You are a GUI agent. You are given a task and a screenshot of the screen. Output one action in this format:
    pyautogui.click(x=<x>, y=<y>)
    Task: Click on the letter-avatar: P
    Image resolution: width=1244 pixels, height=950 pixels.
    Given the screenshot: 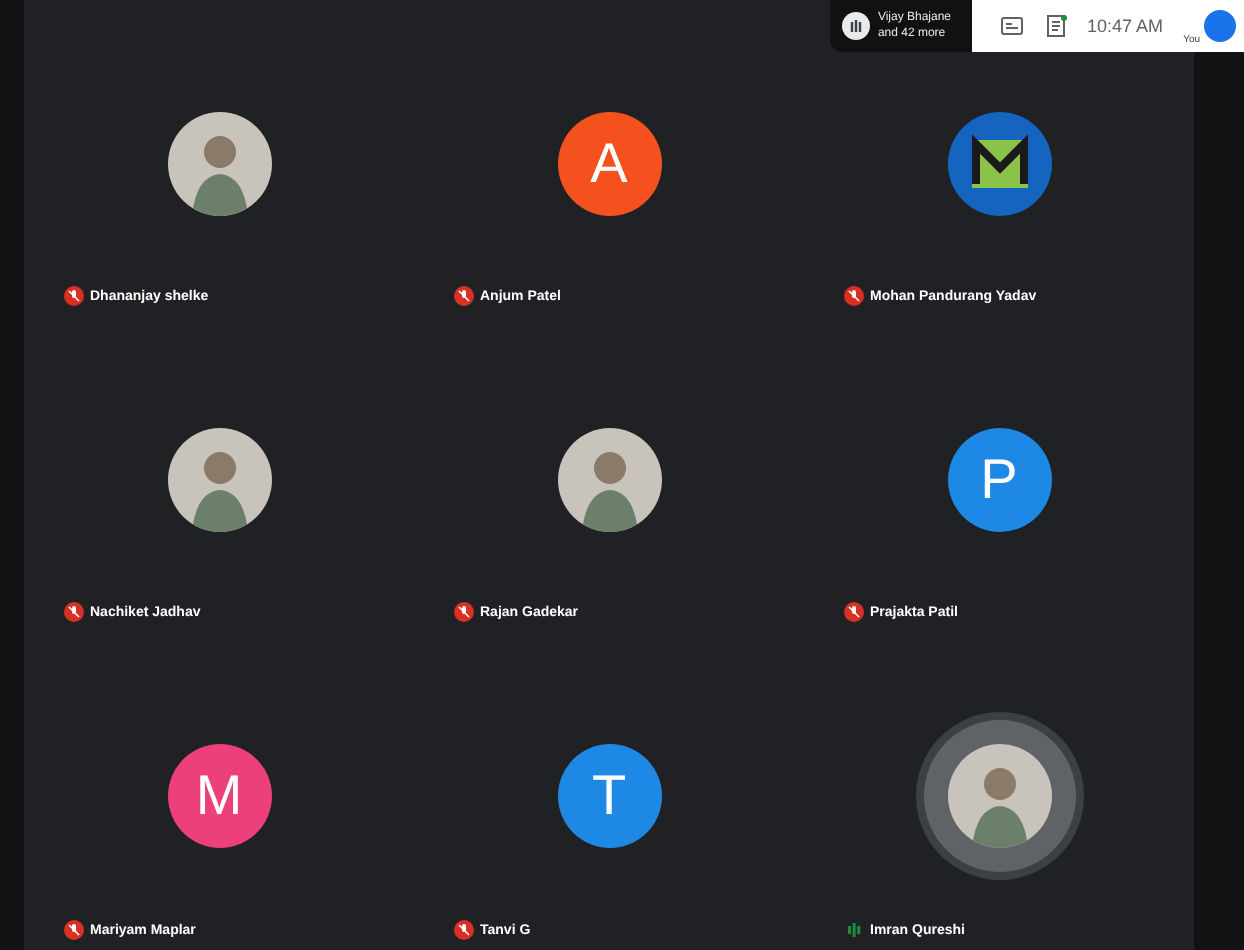 What is the action you would take?
    pyautogui.click(x=999, y=479)
    